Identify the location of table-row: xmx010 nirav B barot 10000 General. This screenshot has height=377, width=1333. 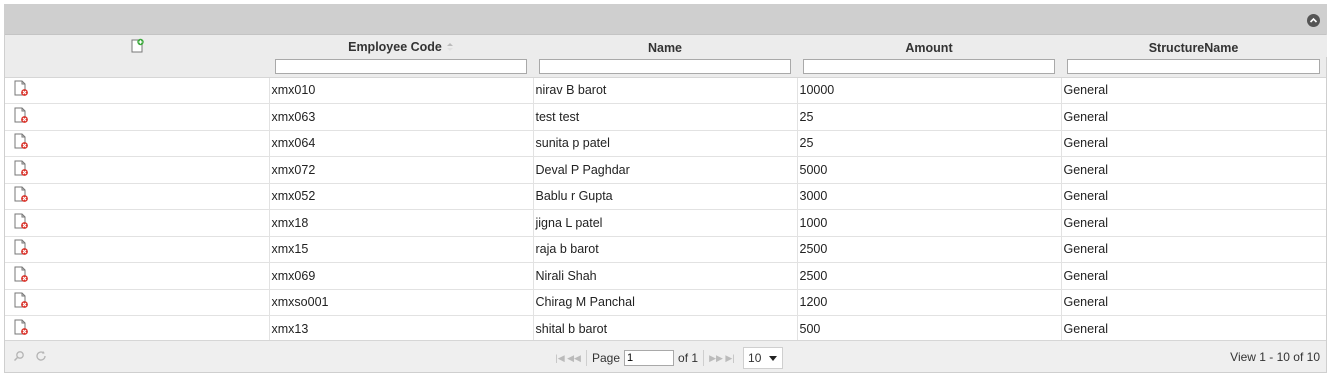
(665, 90).